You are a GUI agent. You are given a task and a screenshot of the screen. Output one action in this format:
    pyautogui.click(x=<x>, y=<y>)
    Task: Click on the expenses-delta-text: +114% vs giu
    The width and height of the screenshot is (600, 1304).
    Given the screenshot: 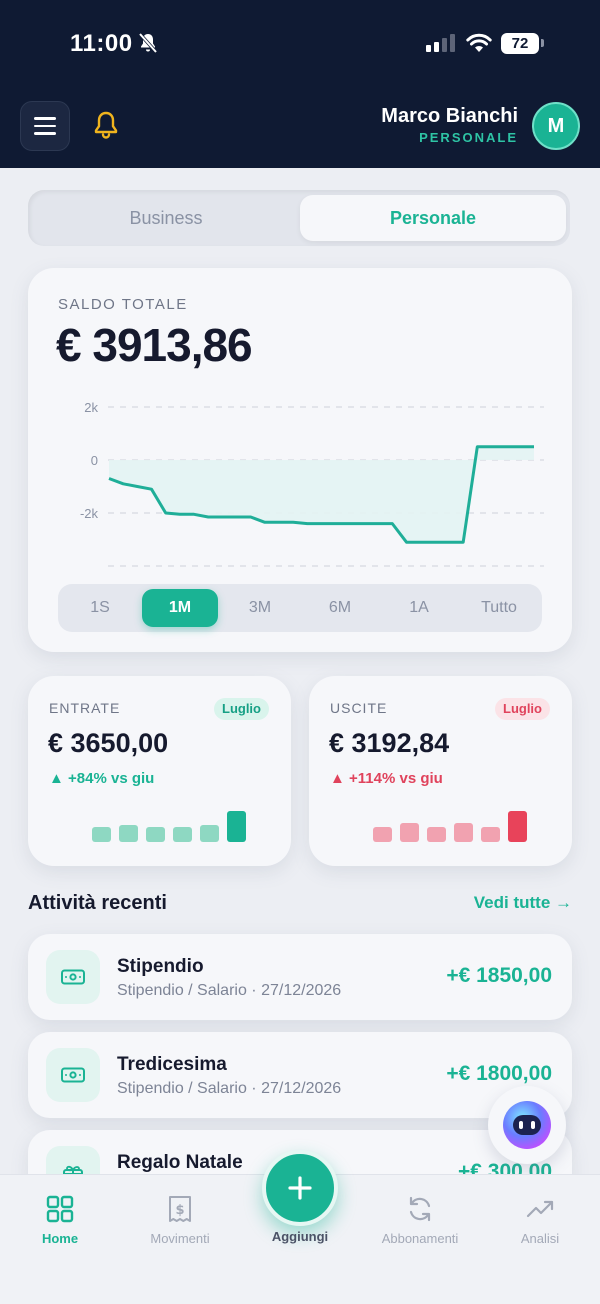 What is the action you would take?
    pyautogui.click(x=396, y=778)
    